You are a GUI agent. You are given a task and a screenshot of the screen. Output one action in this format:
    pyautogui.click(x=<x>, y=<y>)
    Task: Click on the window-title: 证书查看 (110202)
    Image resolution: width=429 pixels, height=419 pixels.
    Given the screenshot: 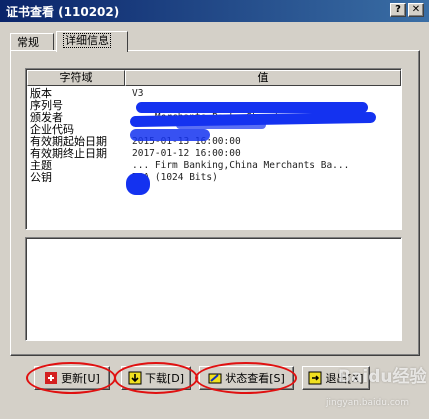 What is the action you would take?
    pyautogui.click(x=63, y=11)
    